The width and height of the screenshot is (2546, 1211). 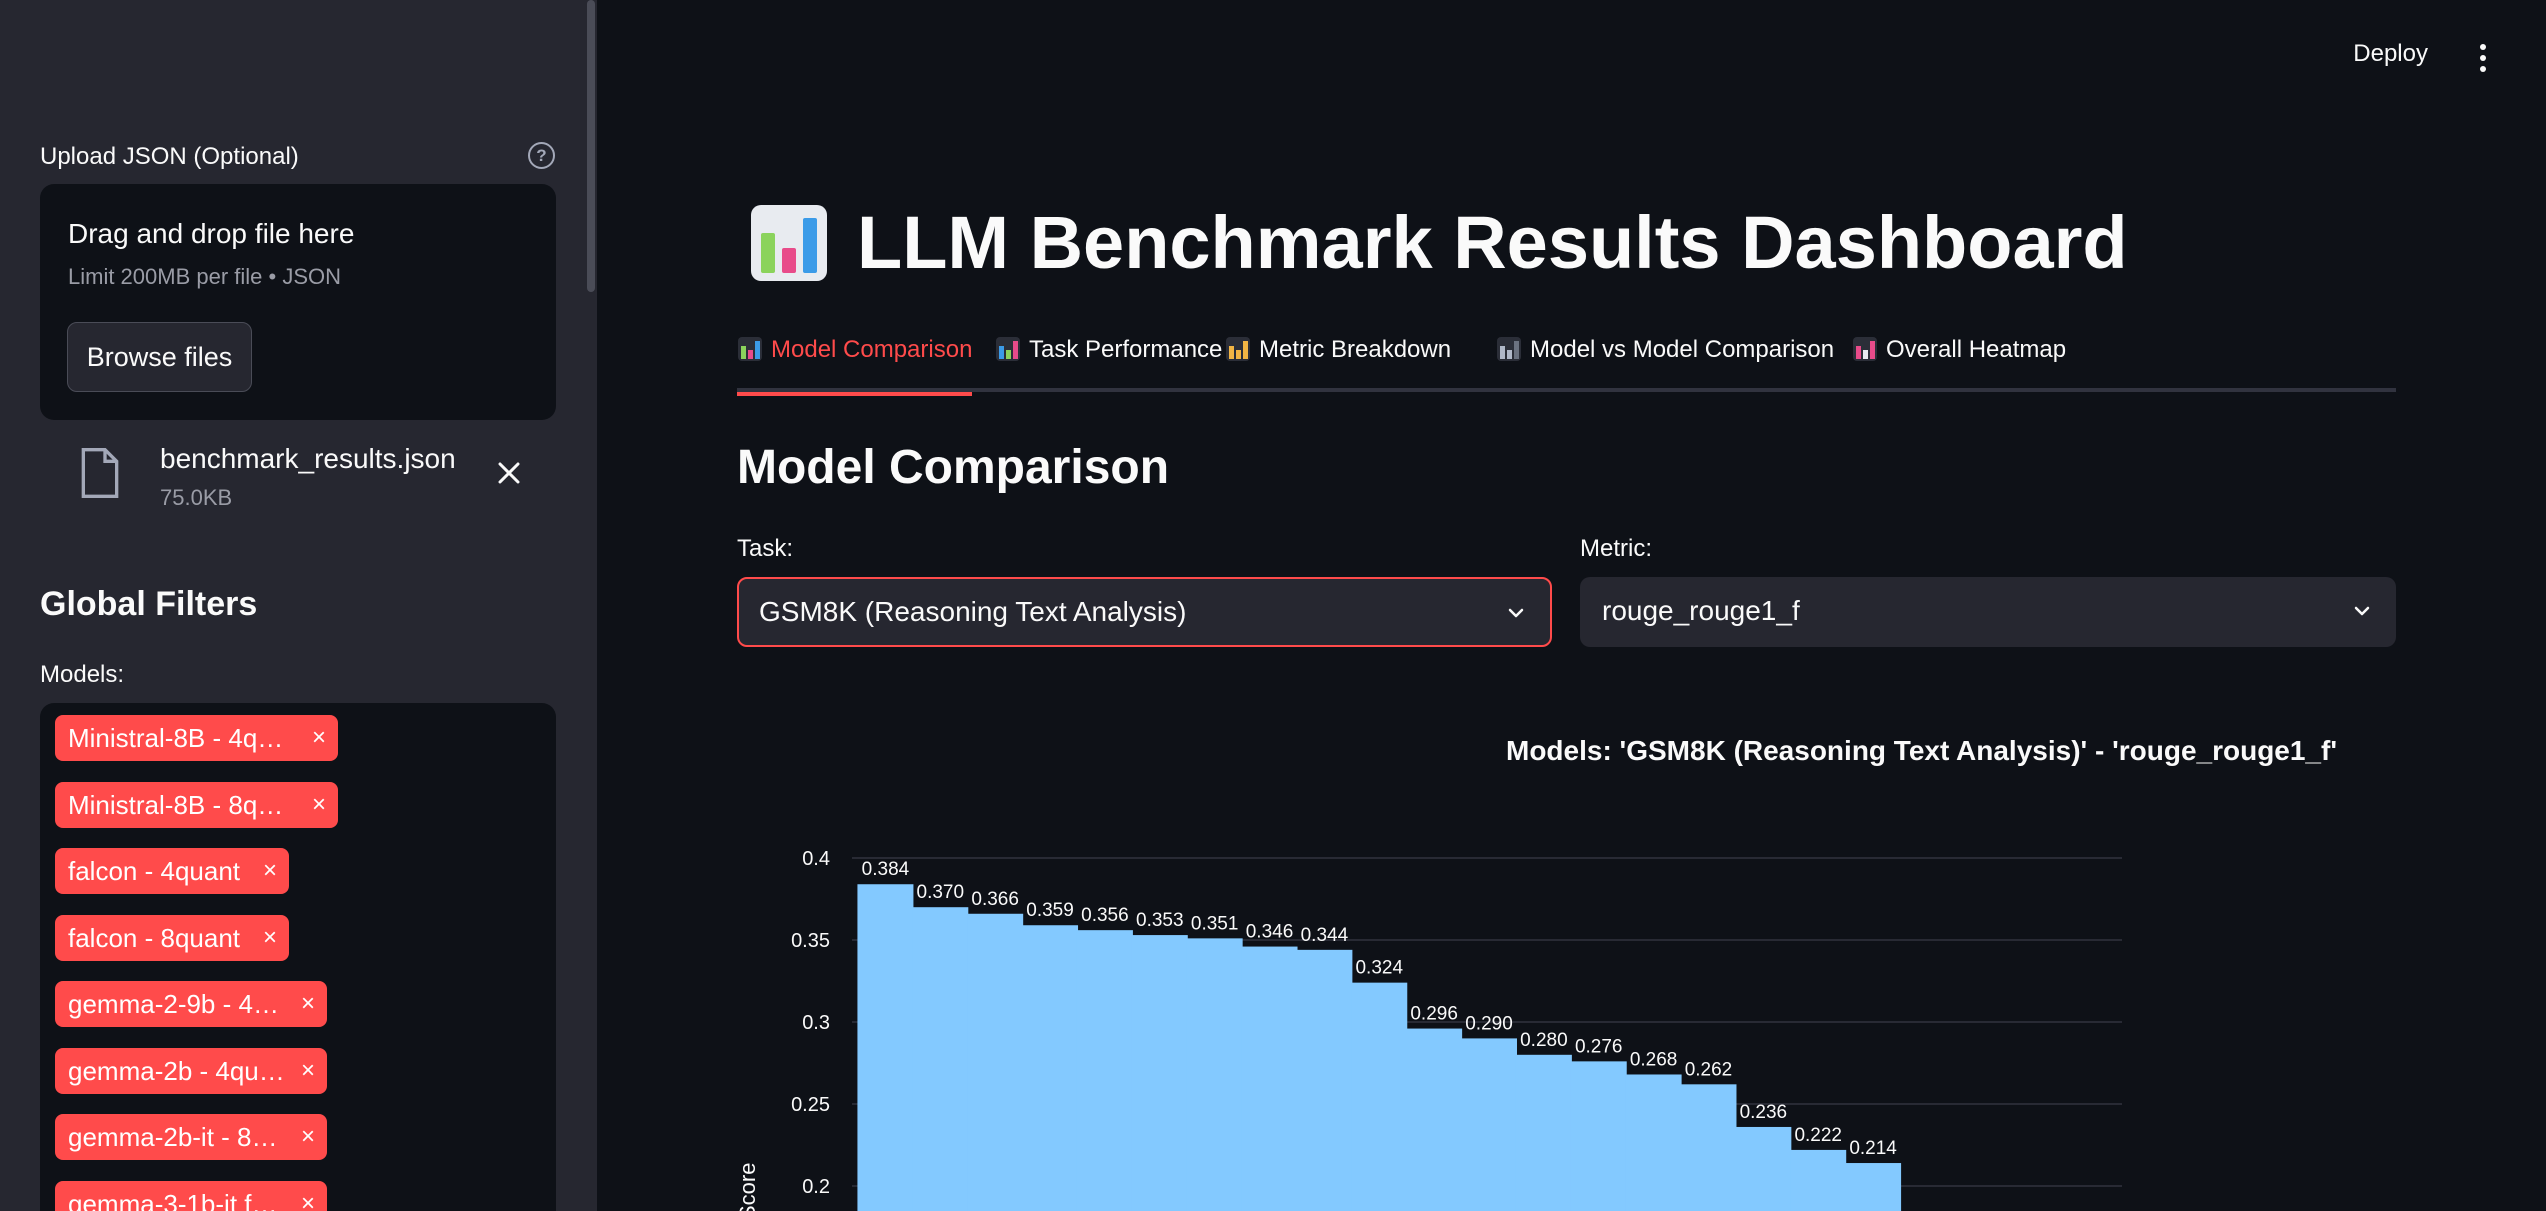 I want to click on uploaded-file-name: benchmark_results.json, so click(x=308, y=458).